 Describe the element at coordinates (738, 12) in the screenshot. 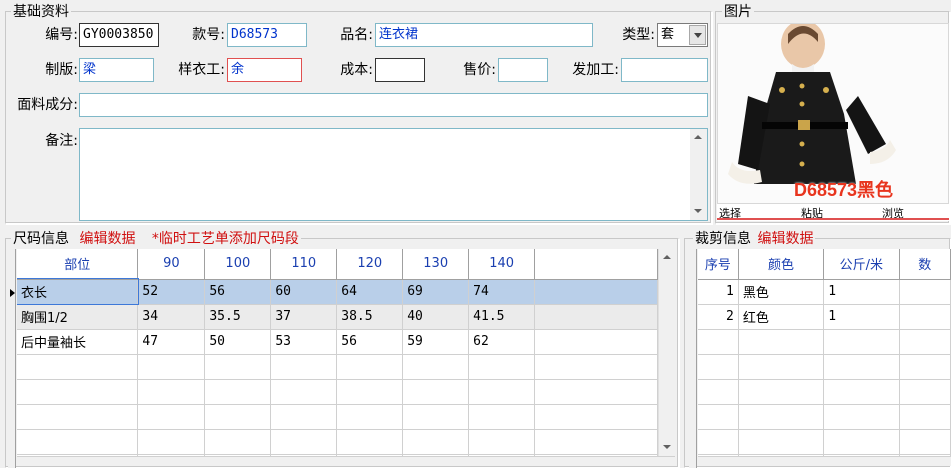

I see `photo-legend: 图片` at that location.